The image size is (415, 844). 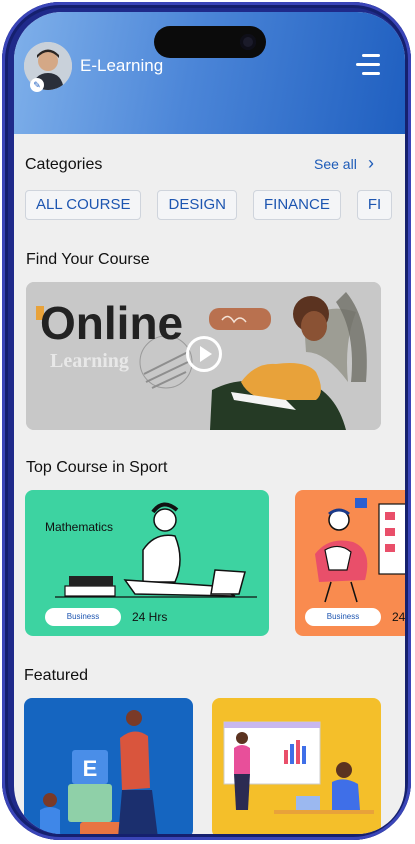 What do you see at coordinates (248, 42) in the screenshot?
I see `camera-icon` at bounding box center [248, 42].